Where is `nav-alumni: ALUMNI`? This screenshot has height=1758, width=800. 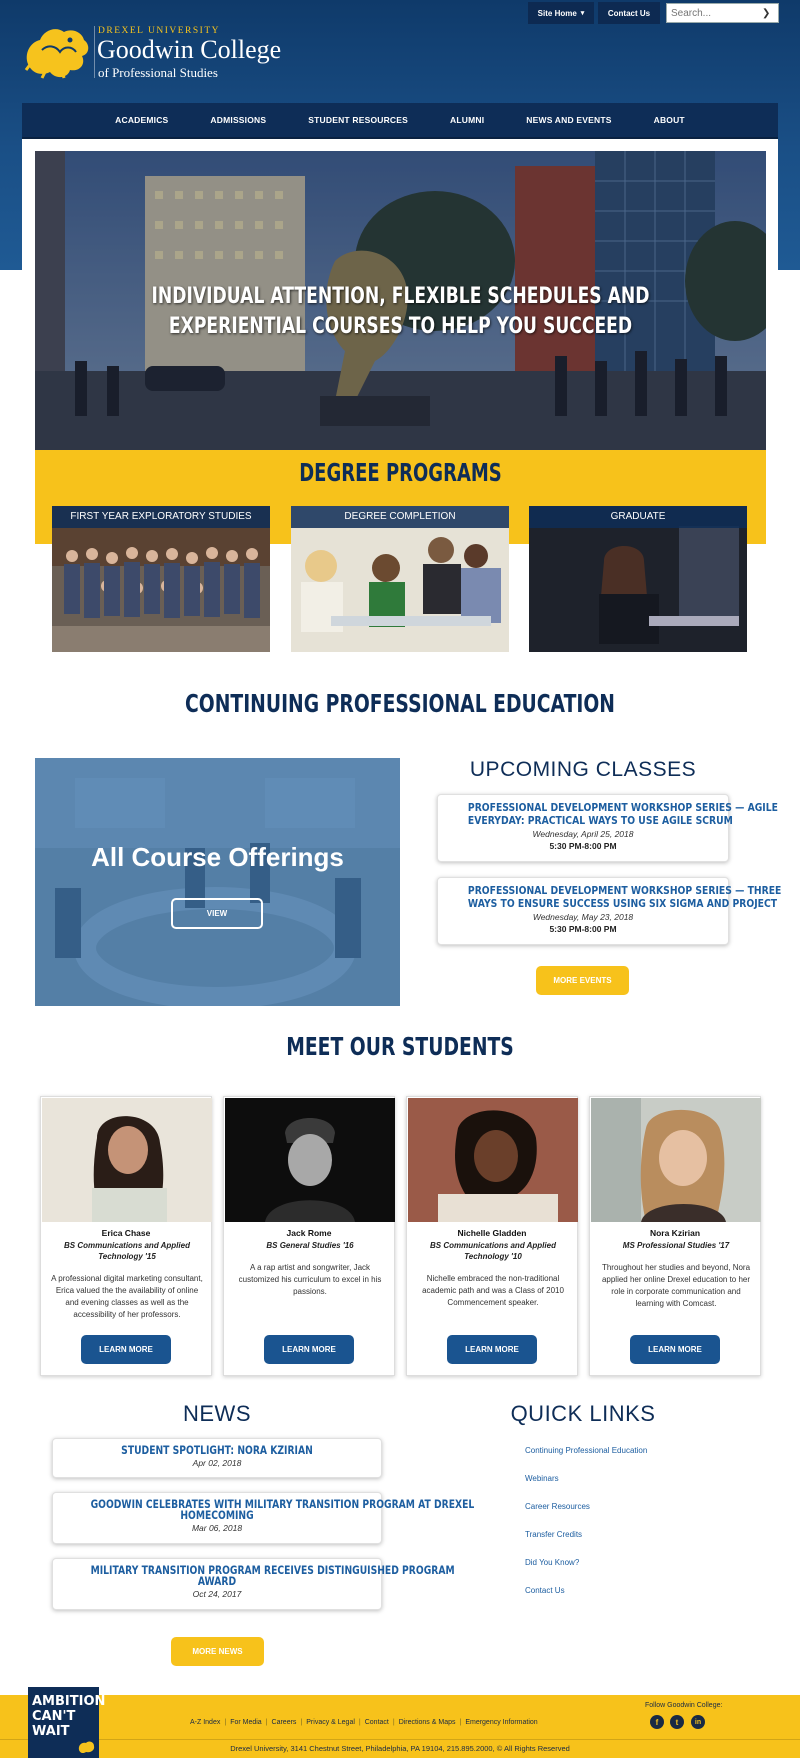 nav-alumni: ALUMNI is located at coordinates (467, 120).